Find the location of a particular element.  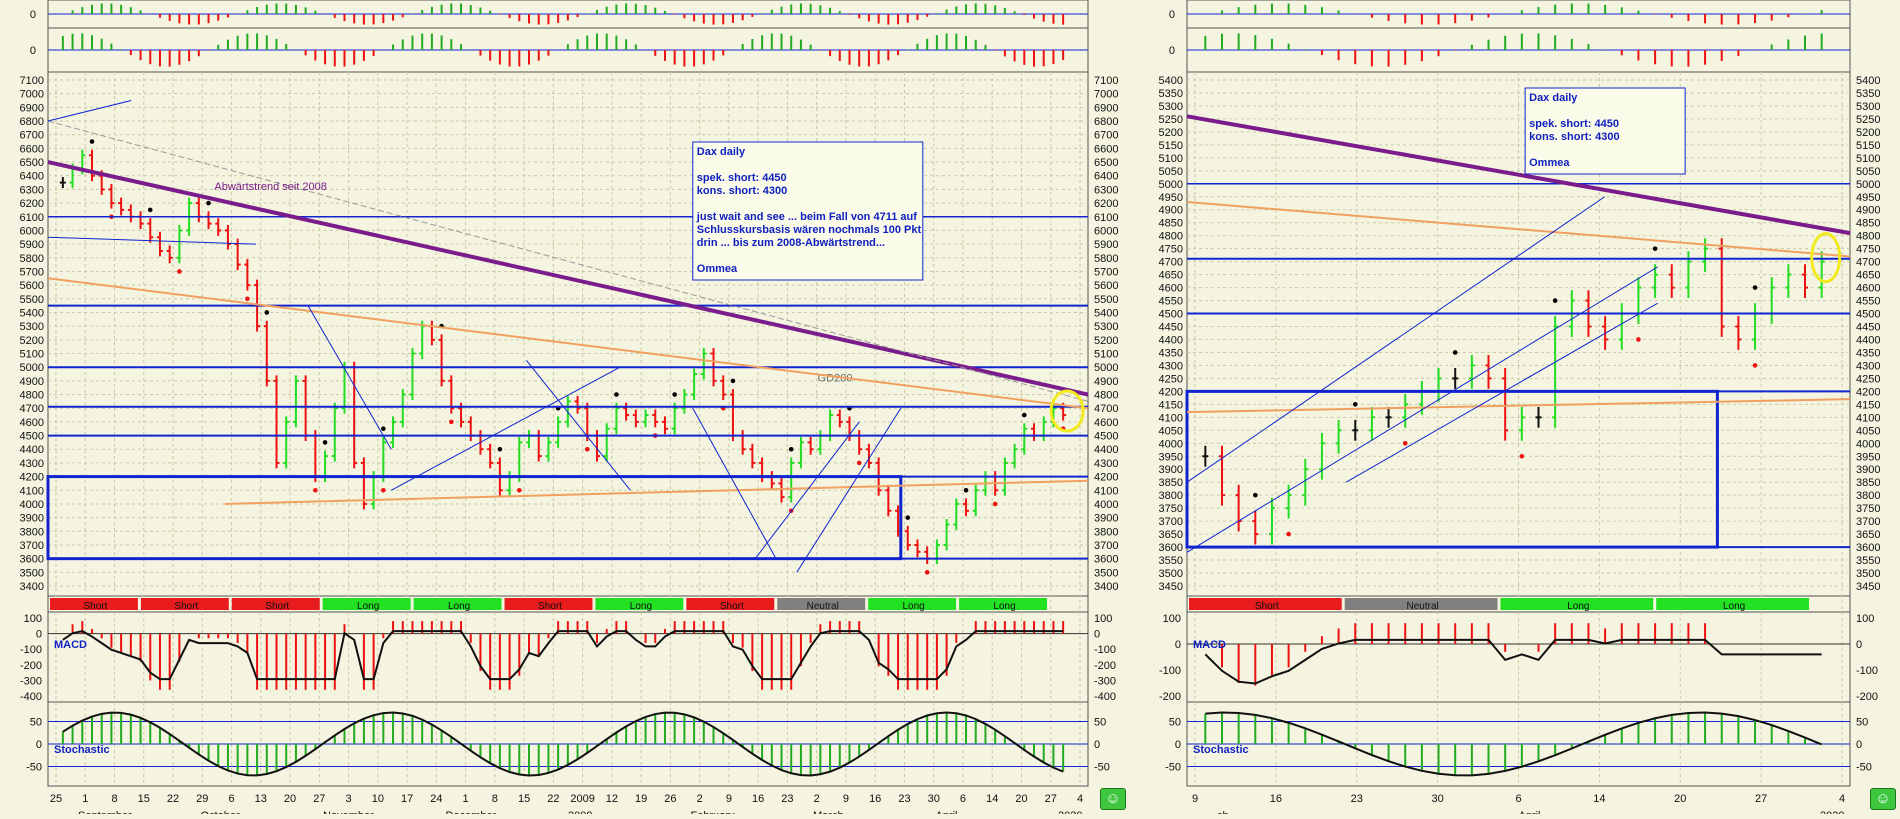

price-tick-label: 3950 is located at coordinates (1868, 457).